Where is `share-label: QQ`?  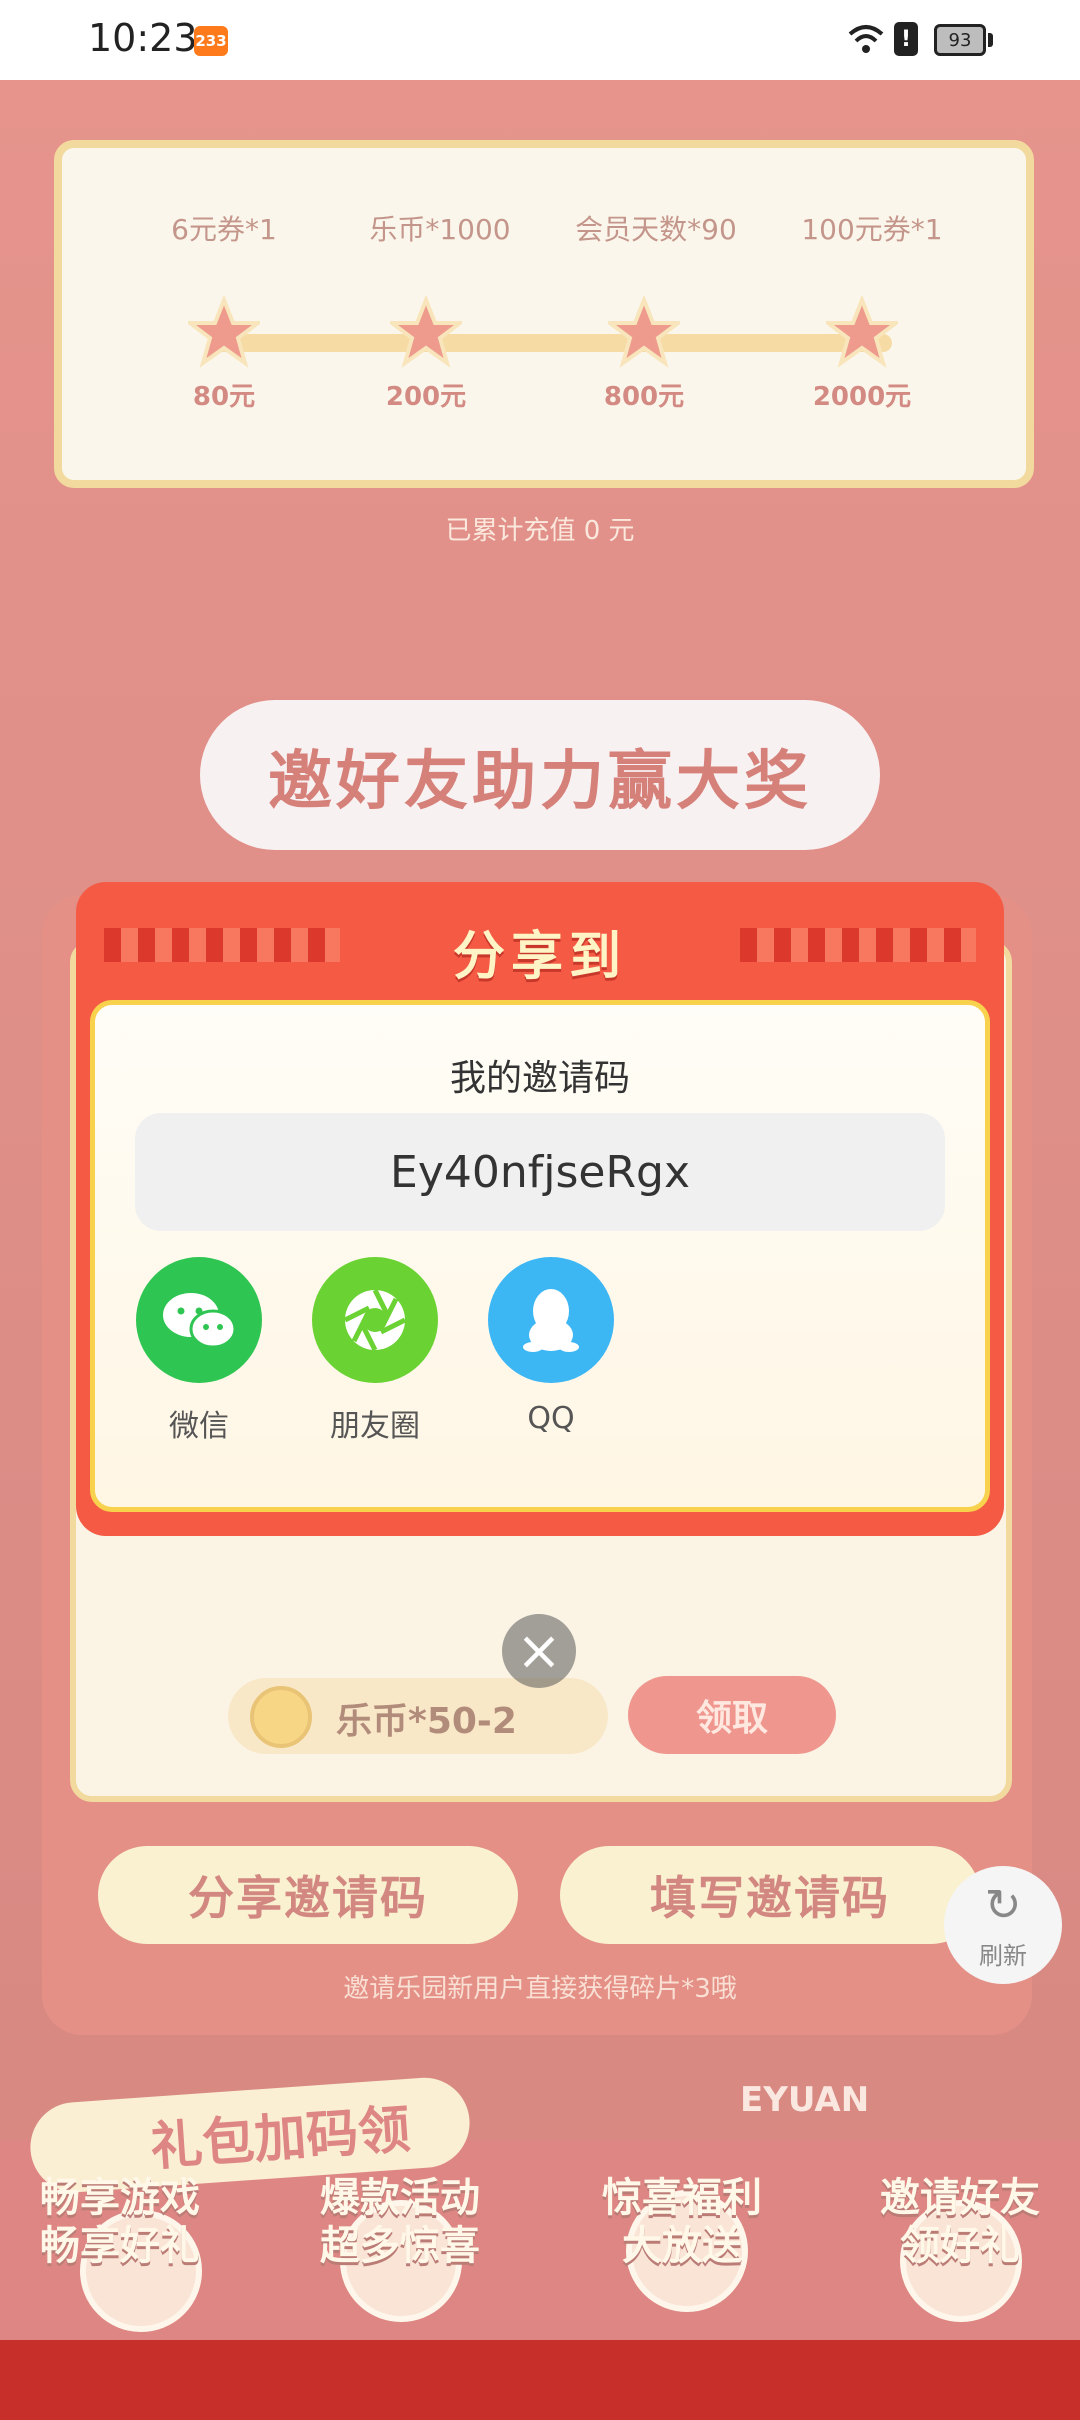 share-label: QQ is located at coordinates (551, 1418).